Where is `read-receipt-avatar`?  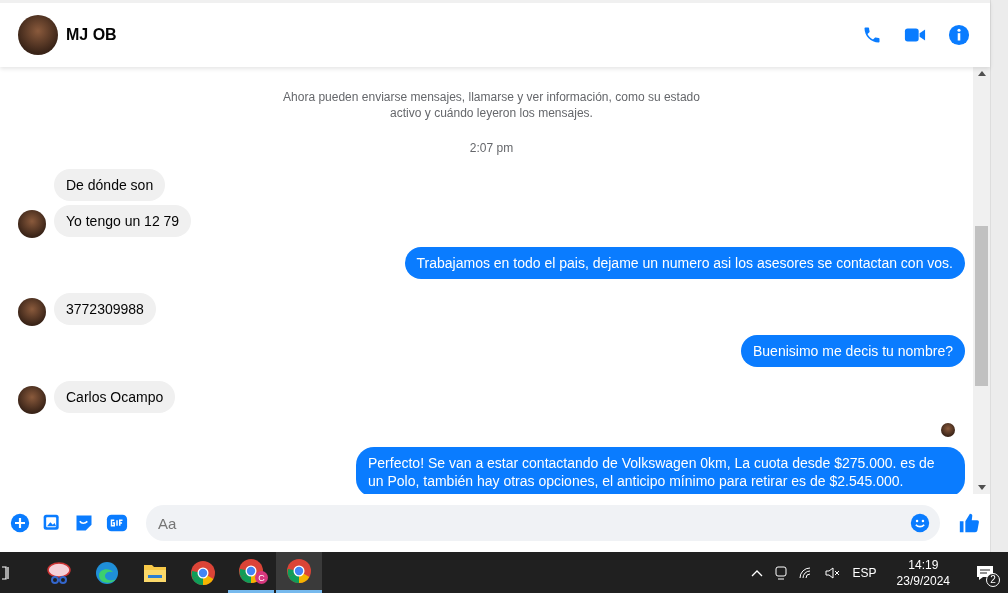
read-receipt-avatar is located at coordinates (948, 430).